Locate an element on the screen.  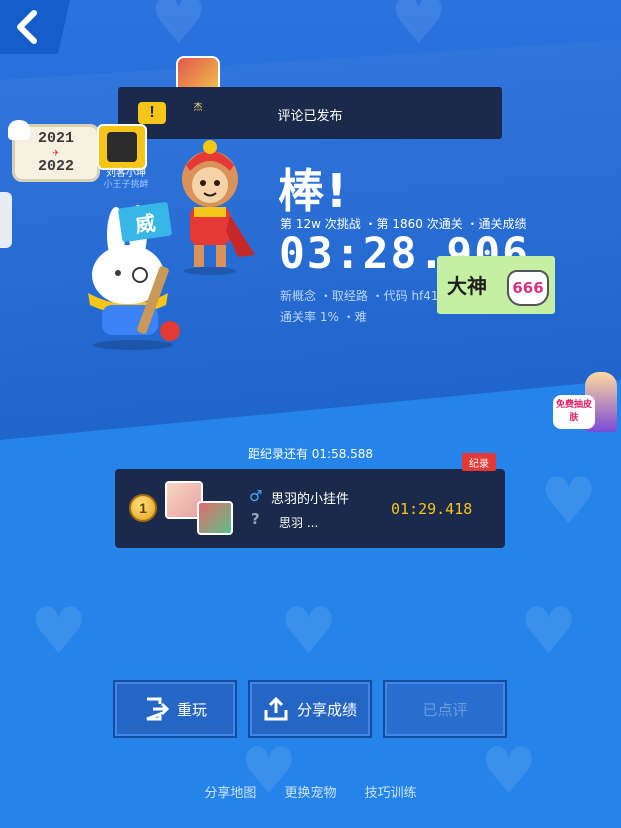
record-card: 1 ♂ ? 思羽的小挂件 思羽 ... 01:29.418 is located at coordinates (310, 508).